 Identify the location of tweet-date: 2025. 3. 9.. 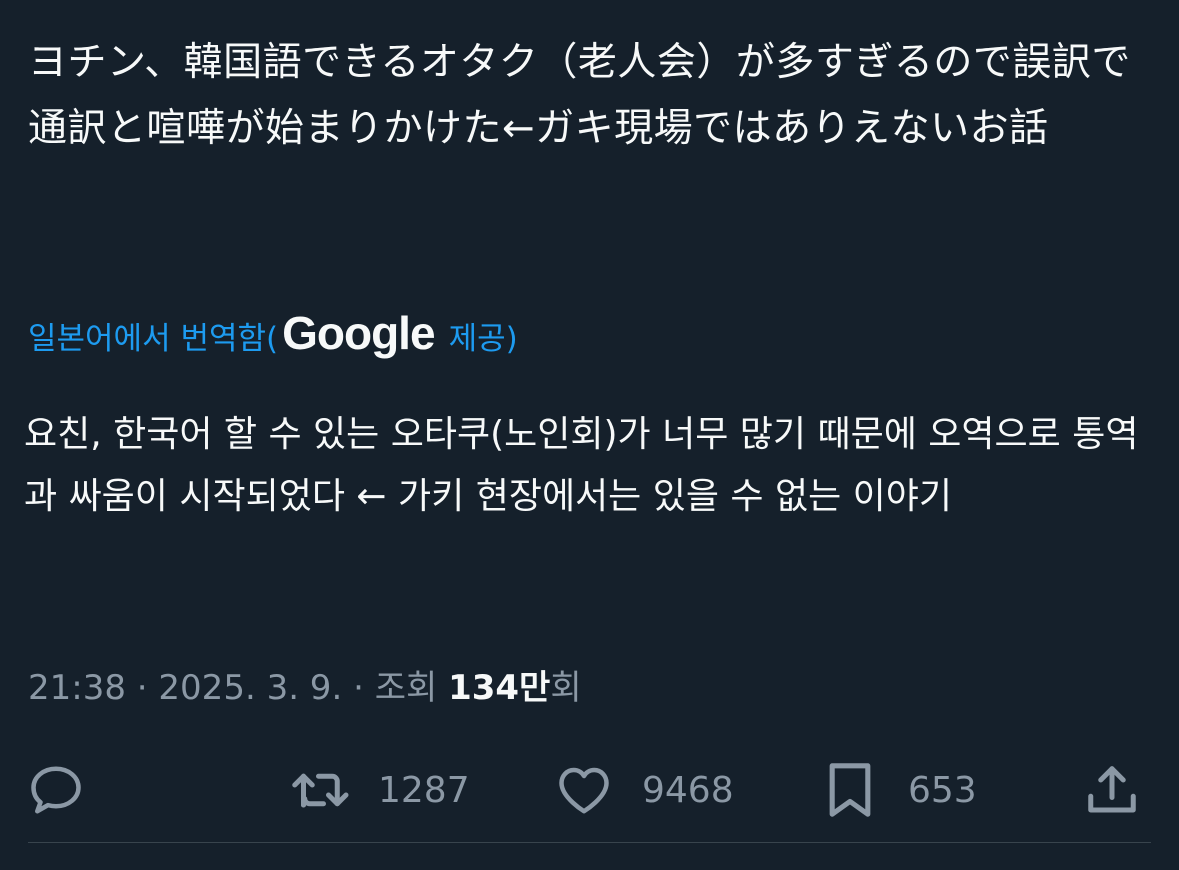
(250, 688).